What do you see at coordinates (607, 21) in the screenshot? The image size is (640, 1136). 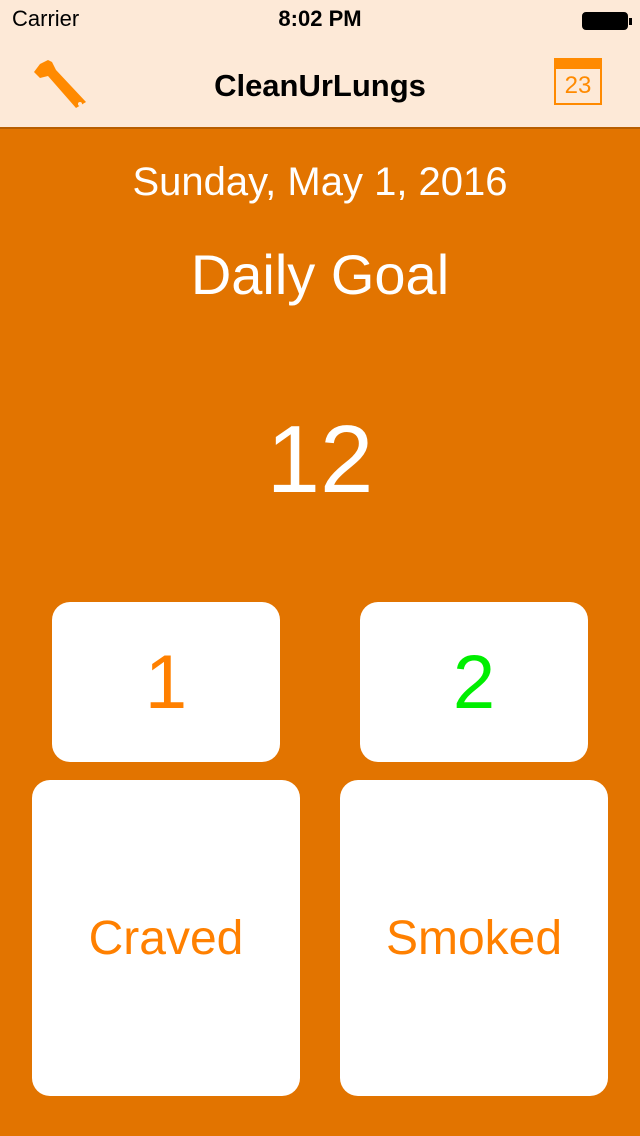 I see `battery-icon` at bounding box center [607, 21].